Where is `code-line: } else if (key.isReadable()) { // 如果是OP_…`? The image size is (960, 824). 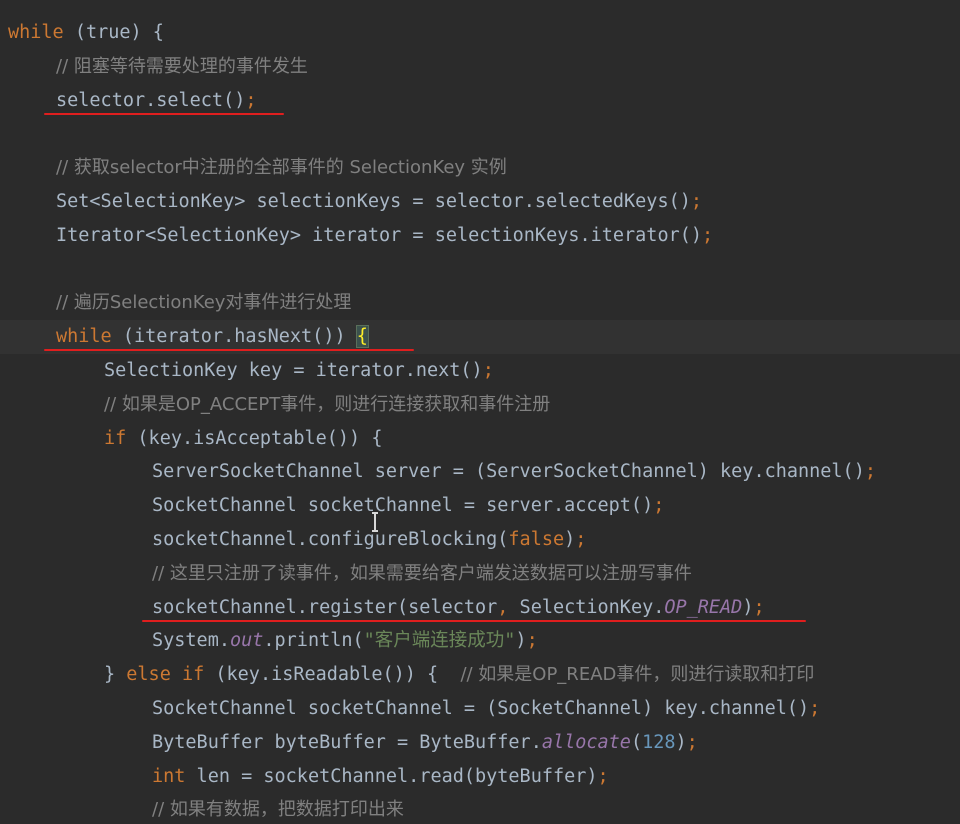
code-line: } else if (key.isReadable()) { // 如果是OP_… is located at coordinates (480, 675).